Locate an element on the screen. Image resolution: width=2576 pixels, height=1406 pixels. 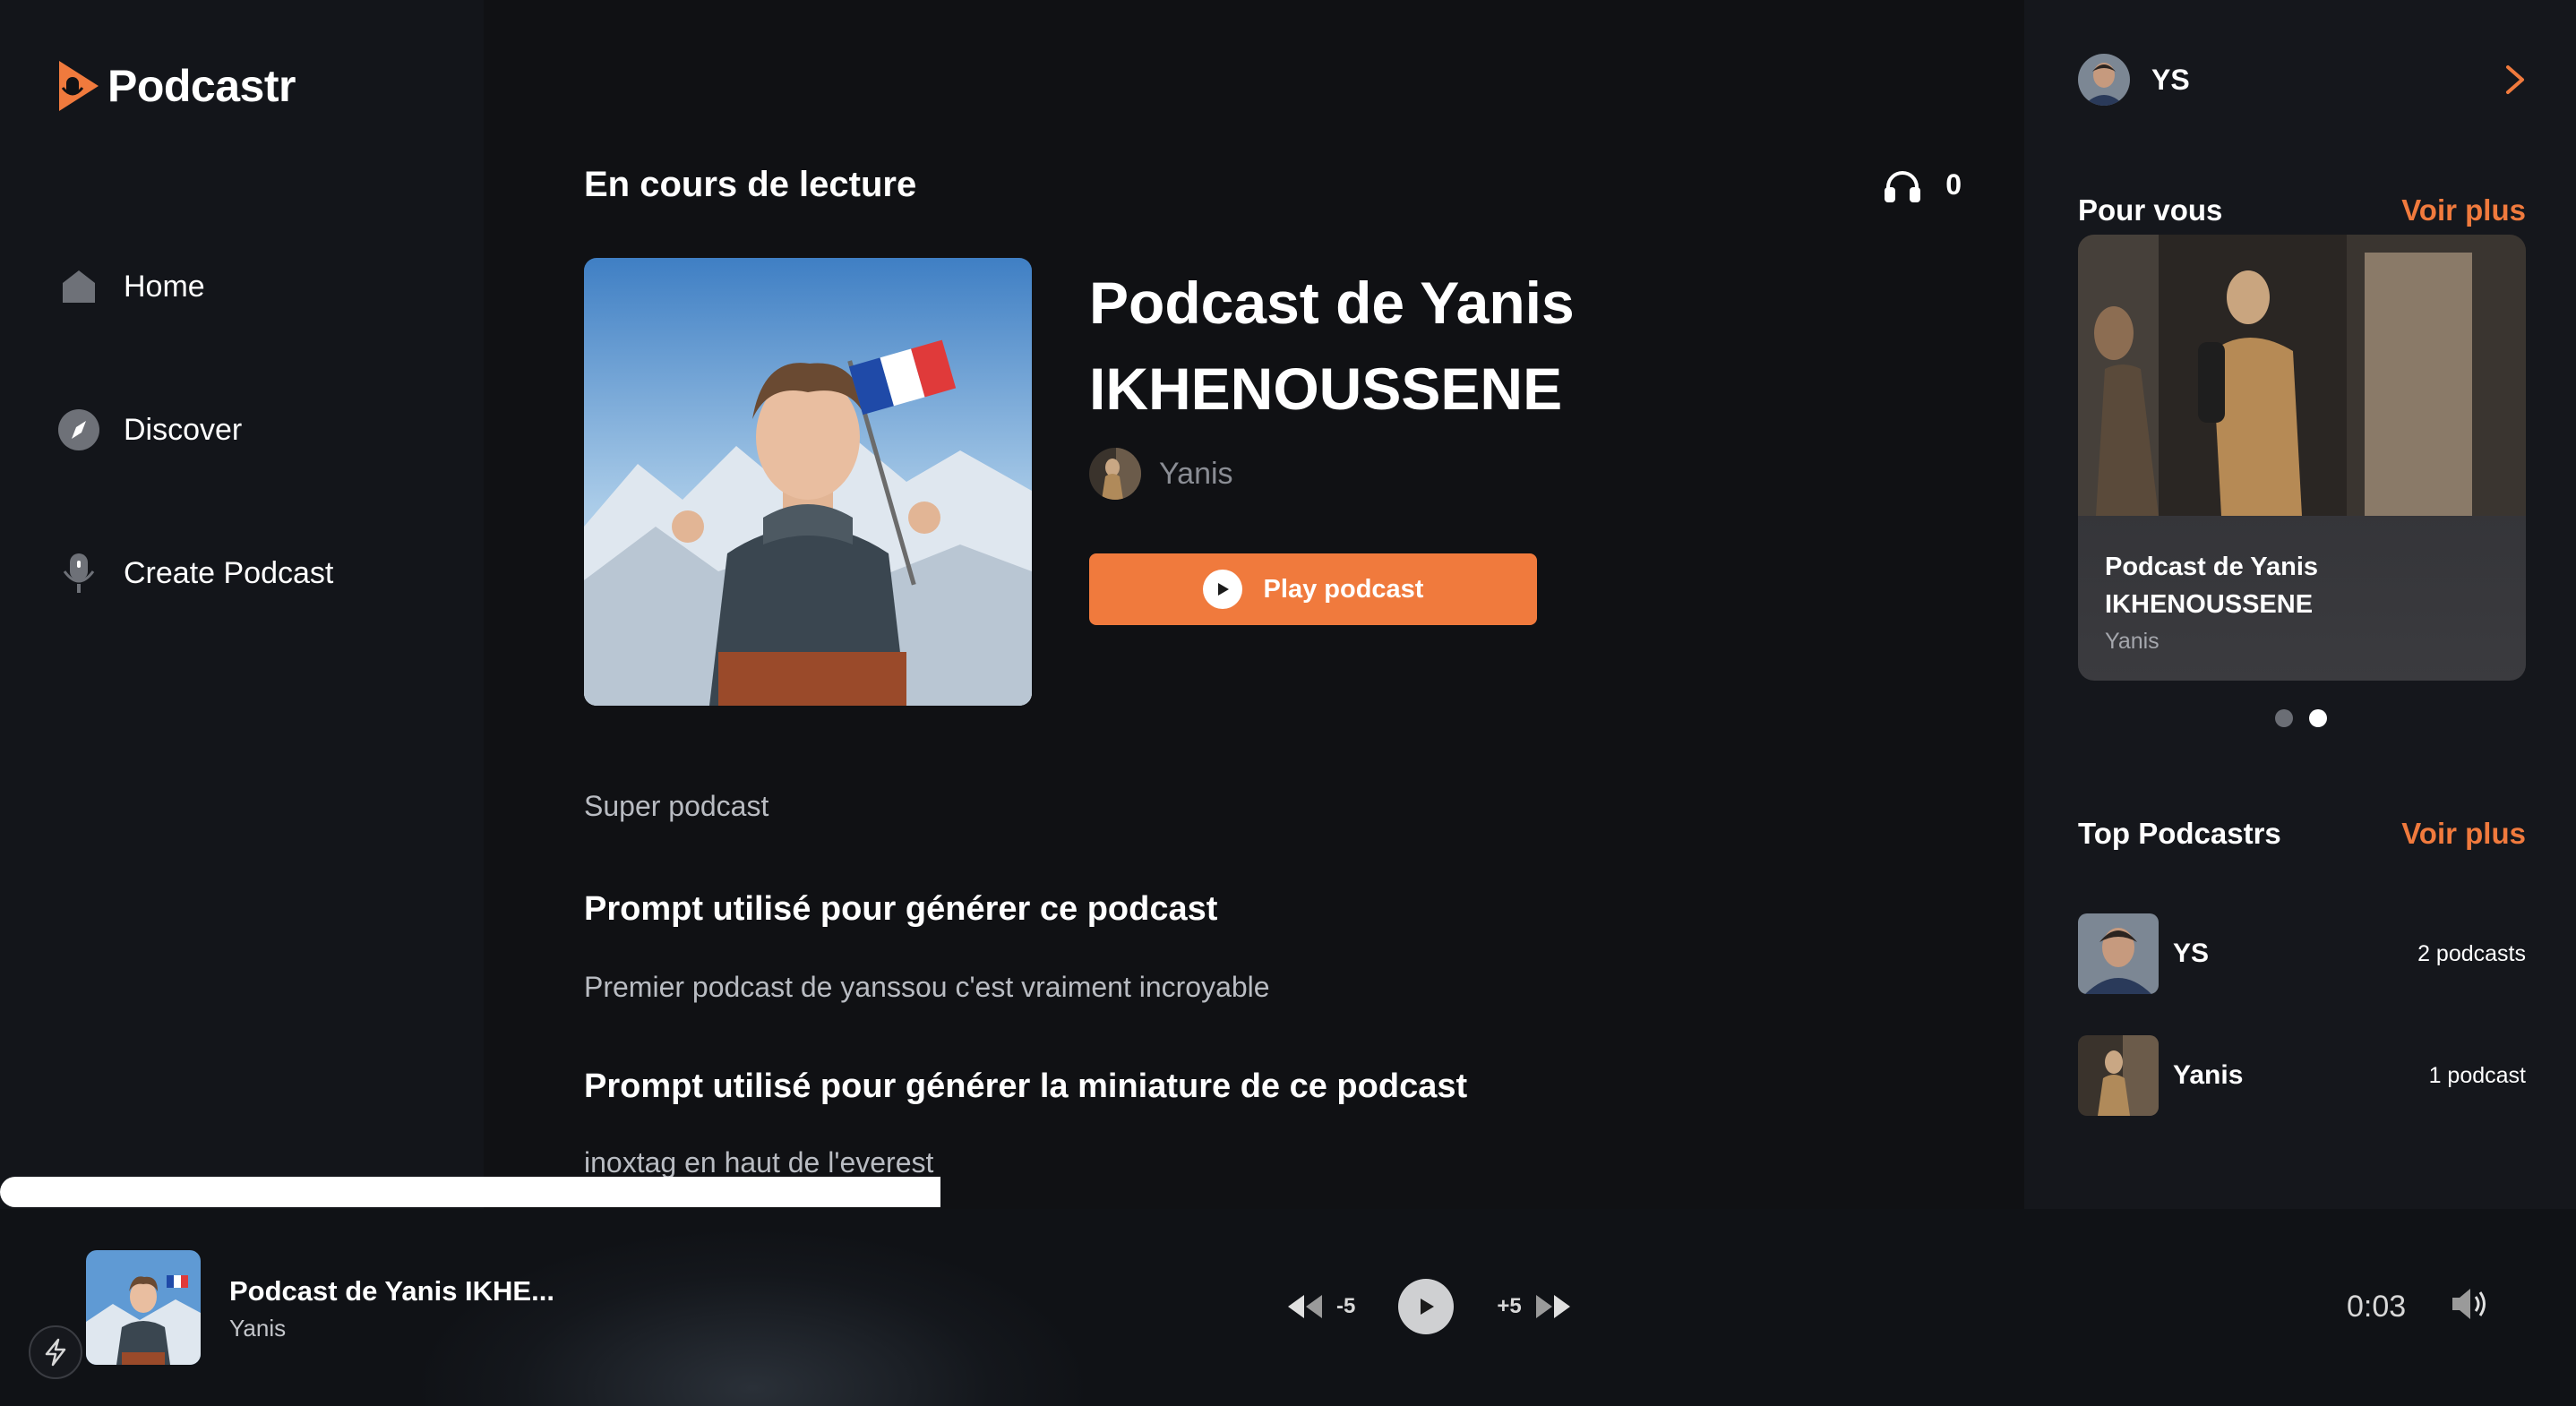
featured-podcast-author: Yanis is located at coordinates (2132, 641).